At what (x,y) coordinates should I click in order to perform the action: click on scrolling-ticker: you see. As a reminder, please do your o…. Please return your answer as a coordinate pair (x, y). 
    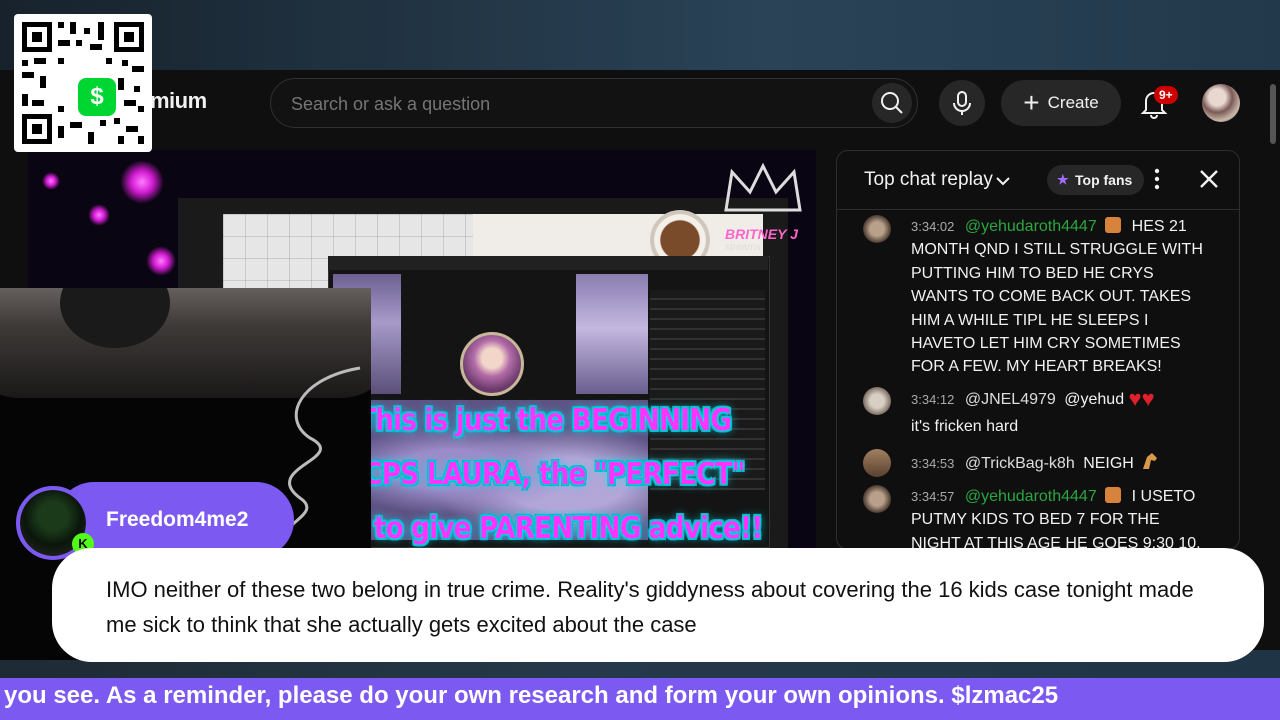
    Looking at the image, I should click on (640, 699).